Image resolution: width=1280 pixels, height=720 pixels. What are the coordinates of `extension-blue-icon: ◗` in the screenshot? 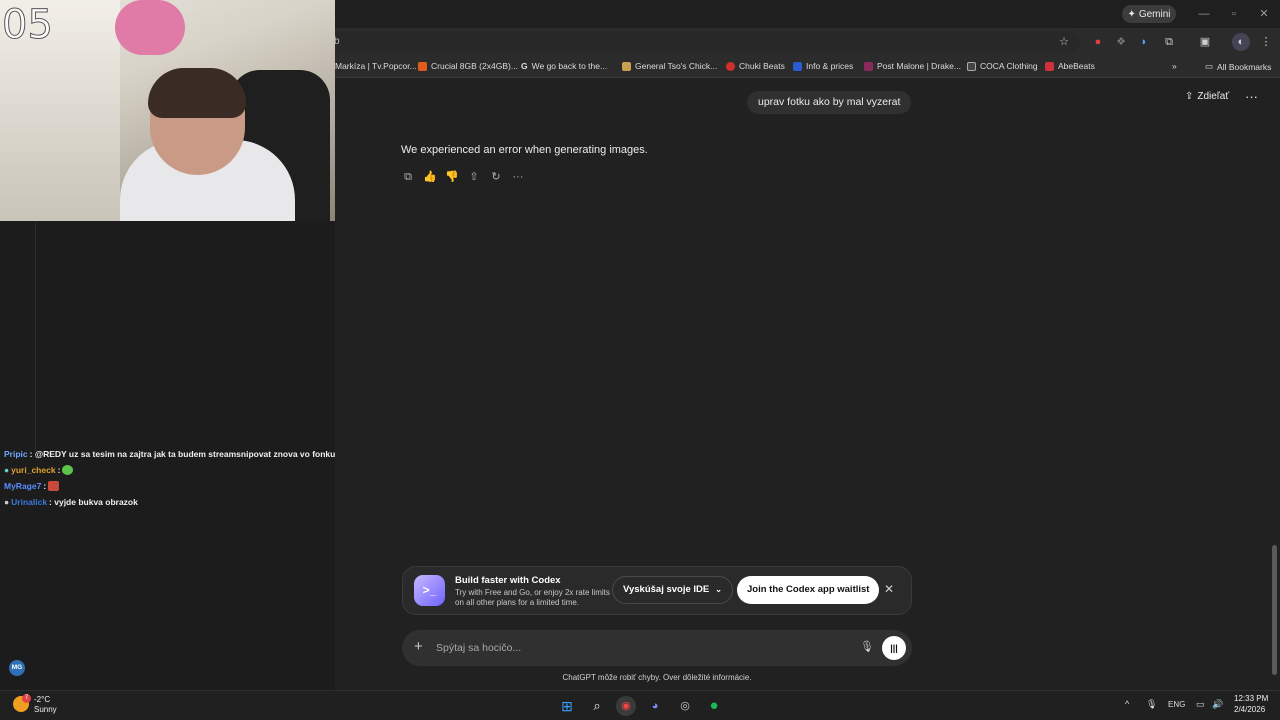 It's located at (1144, 42).